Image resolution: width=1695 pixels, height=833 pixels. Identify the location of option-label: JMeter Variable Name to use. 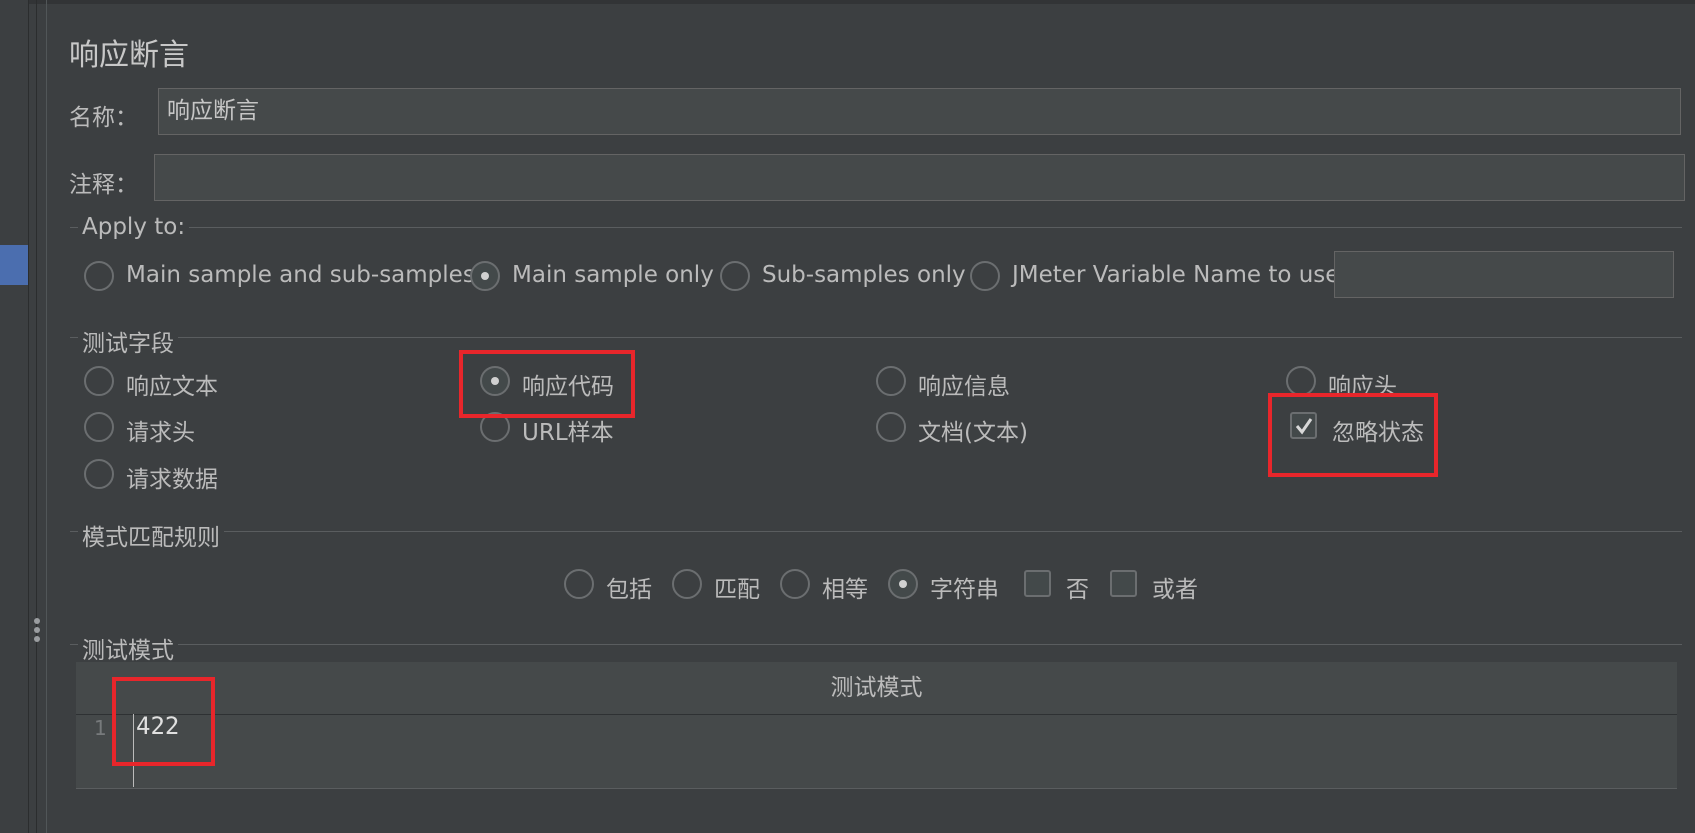
(1176, 275).